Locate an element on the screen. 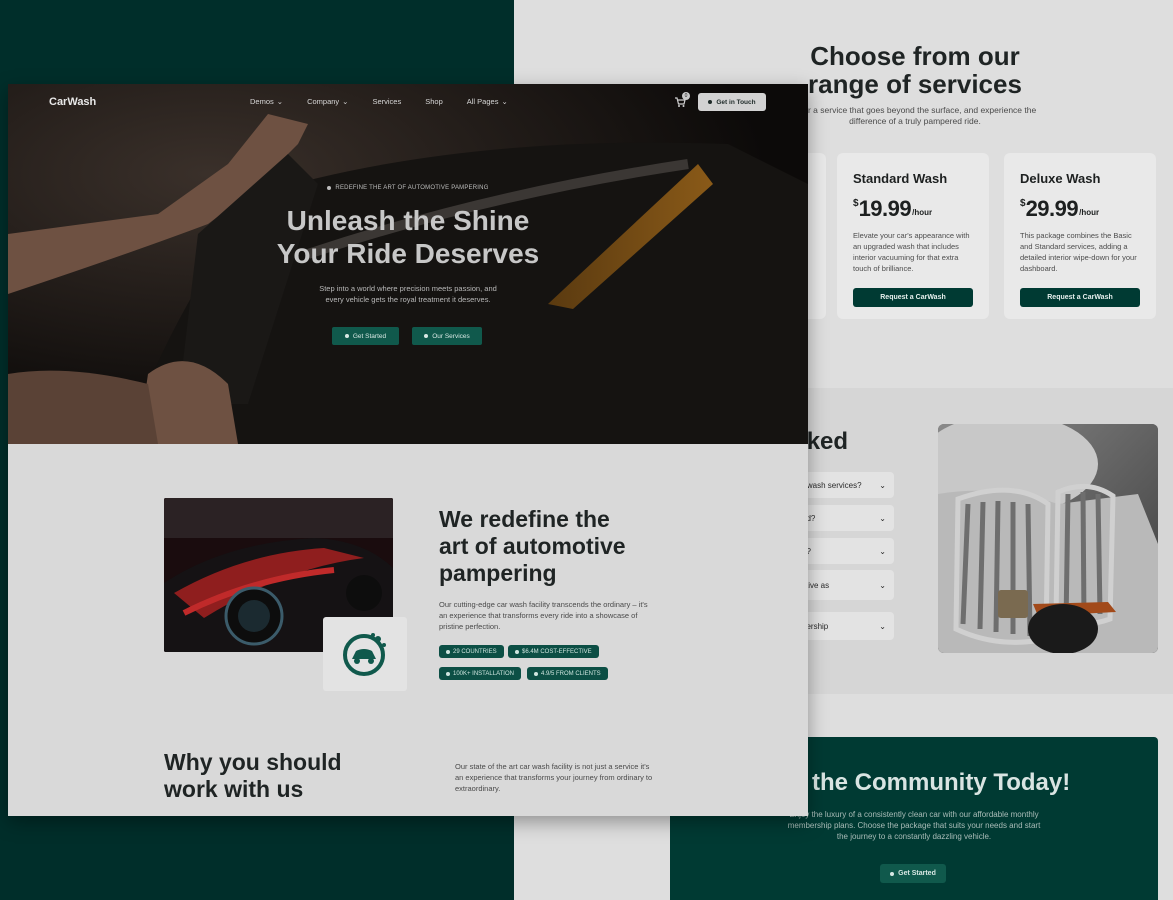  car-wash-badge is located at coordinates (365, 654).